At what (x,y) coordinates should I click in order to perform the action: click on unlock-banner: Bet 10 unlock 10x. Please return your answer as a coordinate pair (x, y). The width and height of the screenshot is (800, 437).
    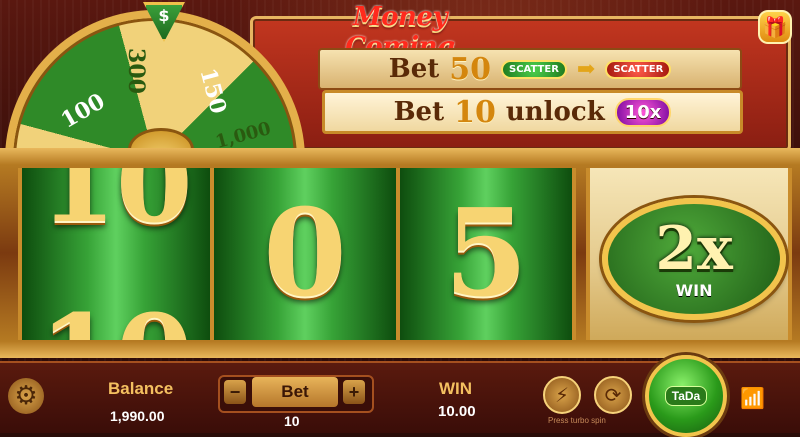
    Looking at the image, I should click on (532, 112).